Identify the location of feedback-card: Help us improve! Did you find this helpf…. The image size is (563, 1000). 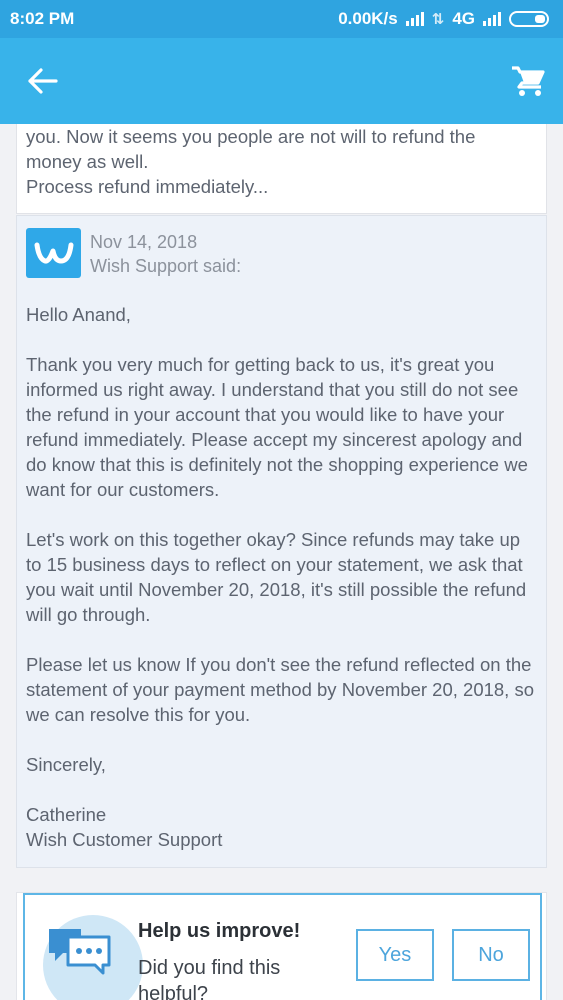
(281, 946).